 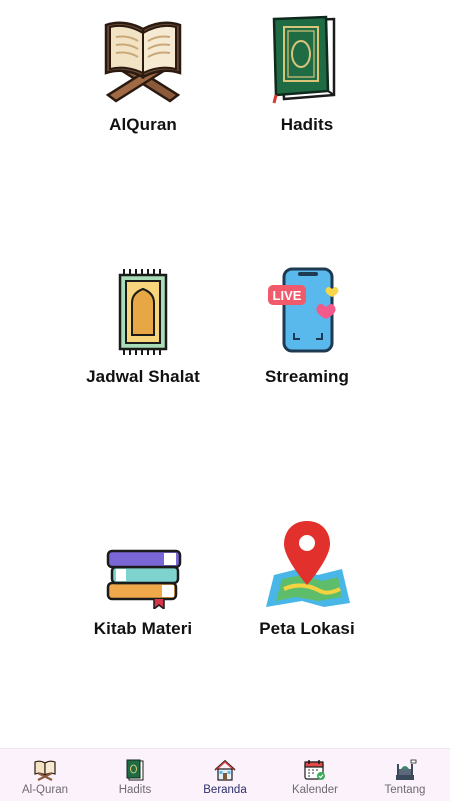 I want to click on stacked-books-icon, so click(x=143, y=564).